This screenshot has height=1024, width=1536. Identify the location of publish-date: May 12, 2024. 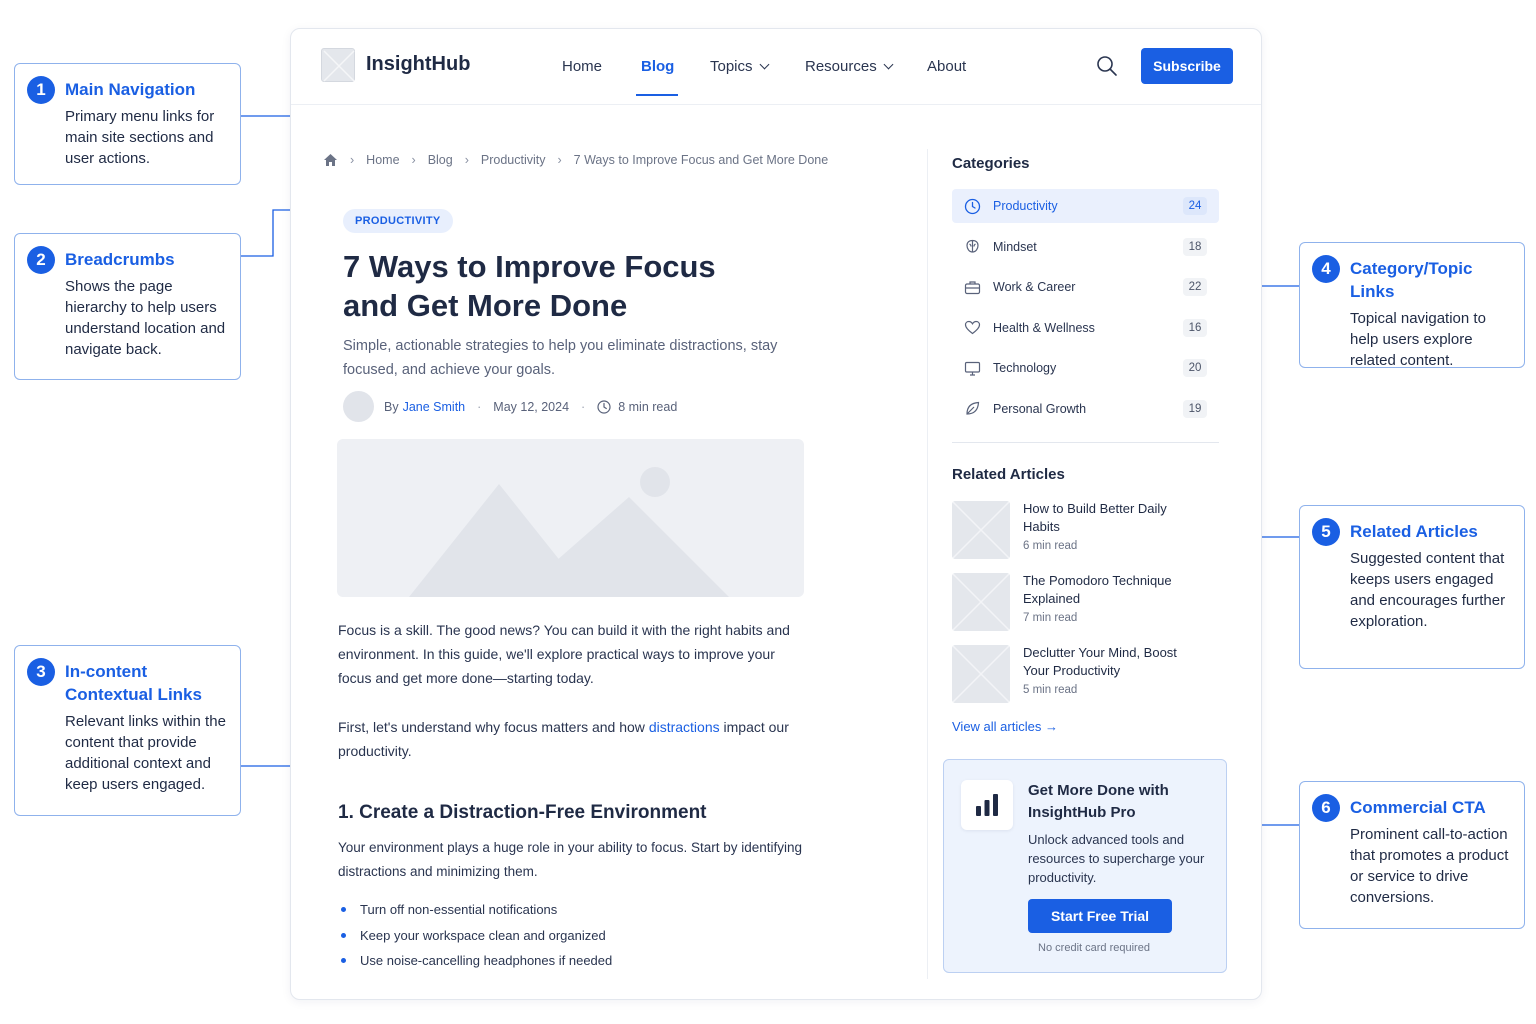
(531, 406).